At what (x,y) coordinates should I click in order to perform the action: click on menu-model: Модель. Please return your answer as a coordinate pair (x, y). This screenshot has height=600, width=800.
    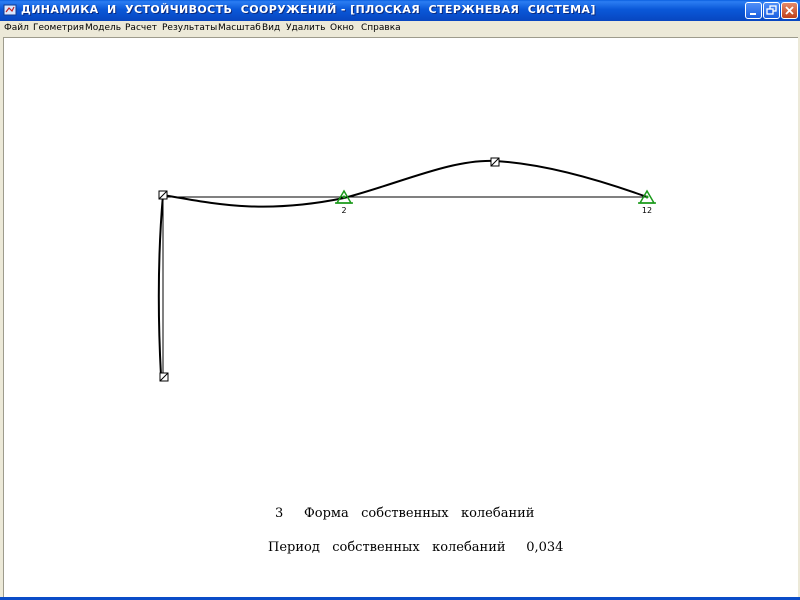
    Looking at the image, I should click on (103, 28).